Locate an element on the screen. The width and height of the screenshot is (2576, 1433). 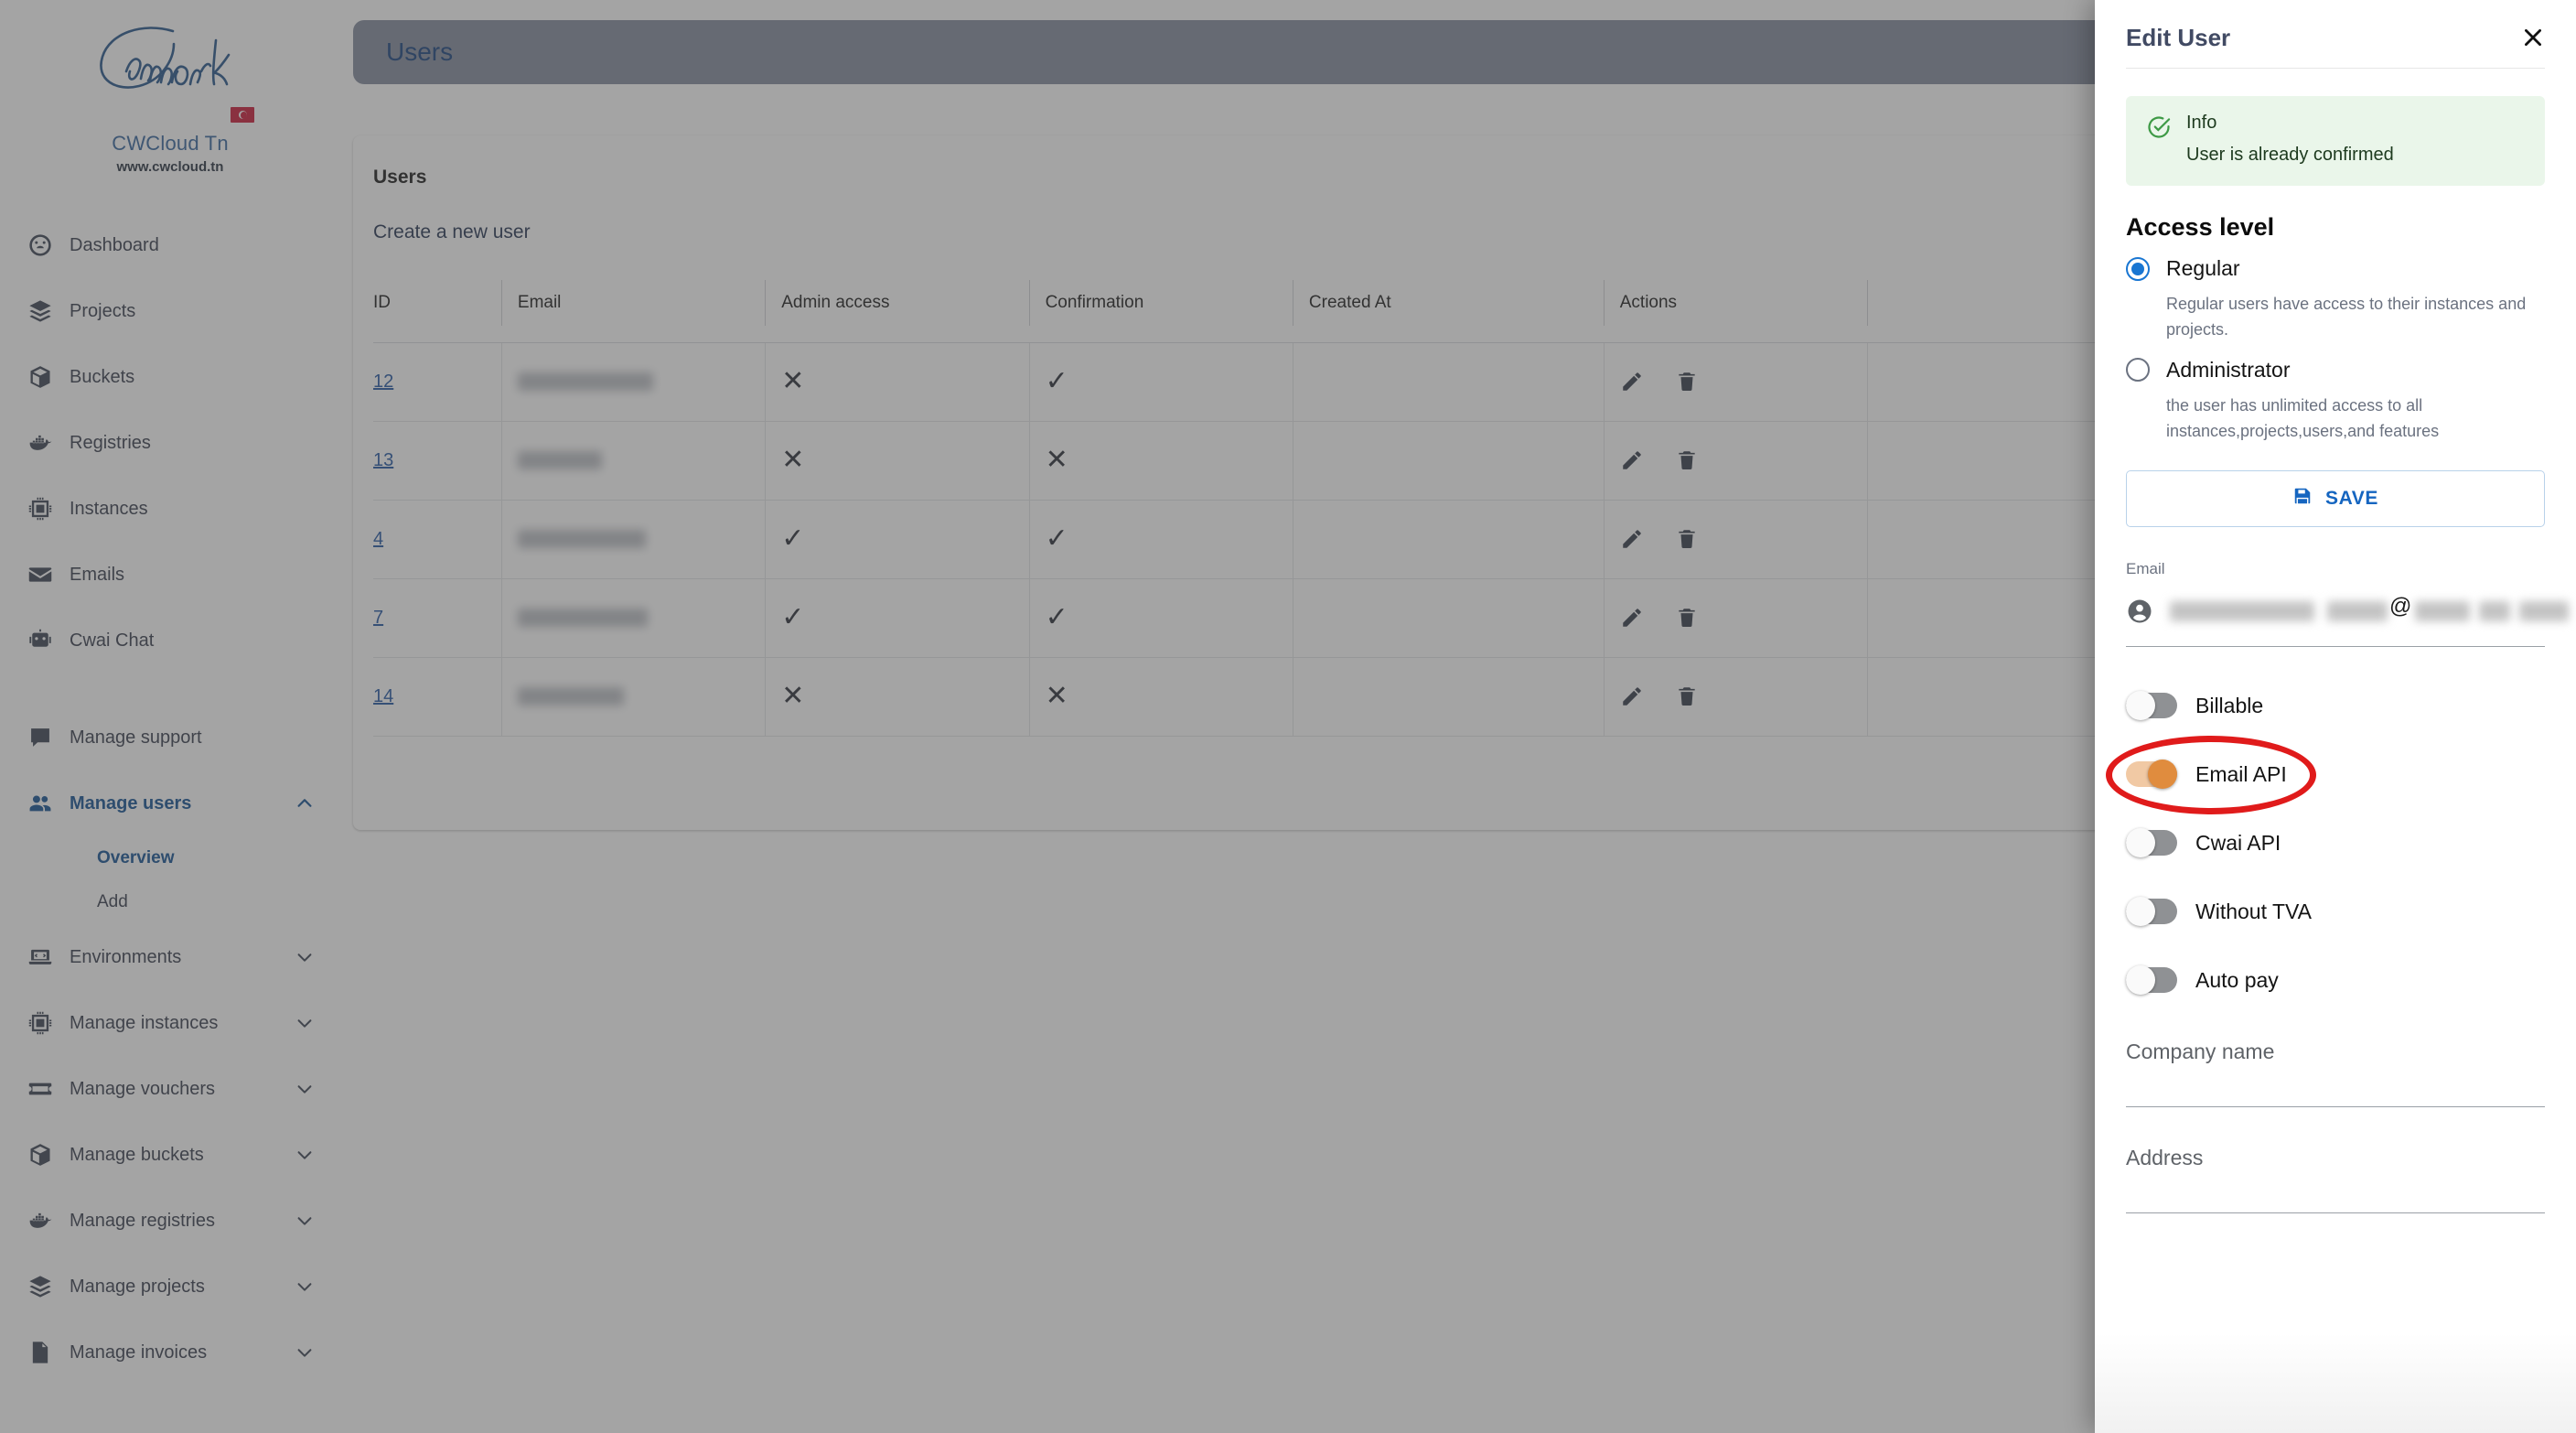
drawer-divider is located at coordinates (2335, 68).